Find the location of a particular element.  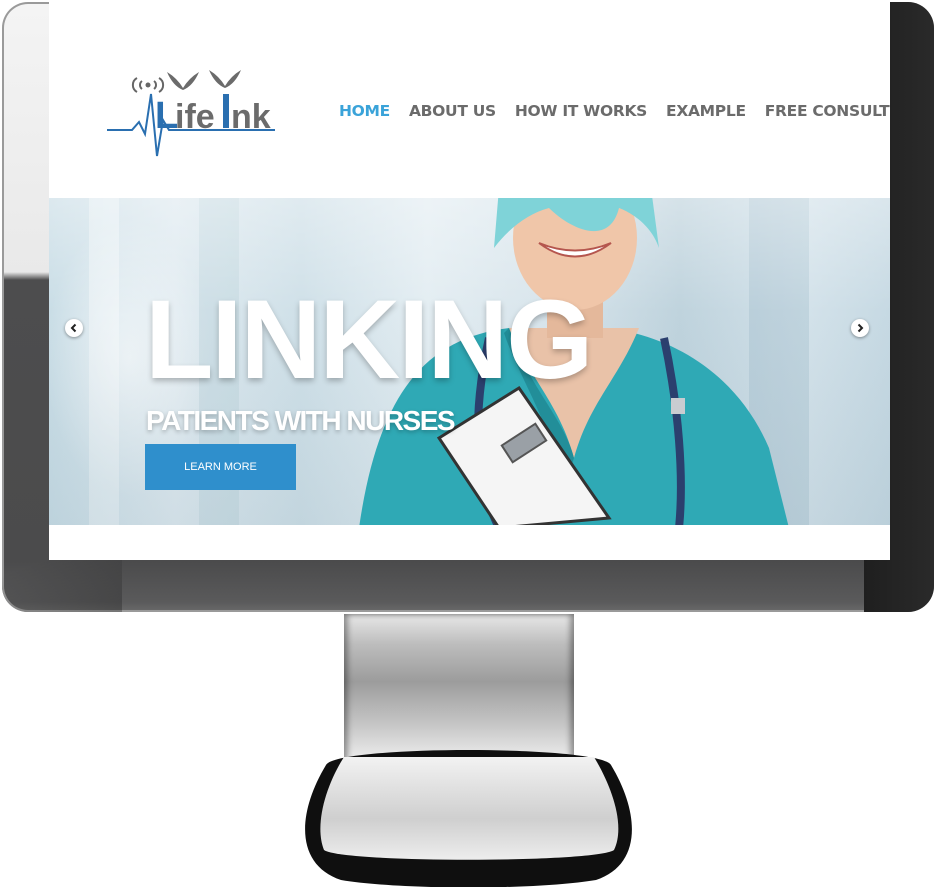

monitor-stand-neck is located at coordinates (459, 689).